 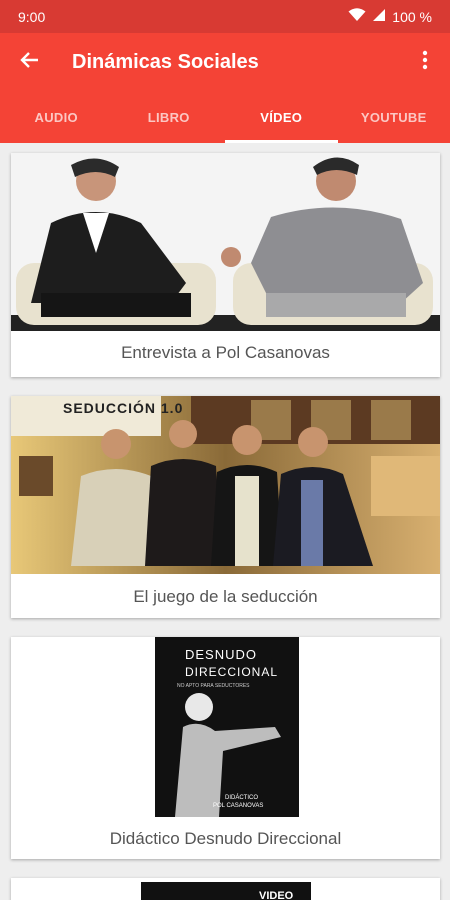 I want to click on video-card: VIDEO, so click(x=225, y=889).